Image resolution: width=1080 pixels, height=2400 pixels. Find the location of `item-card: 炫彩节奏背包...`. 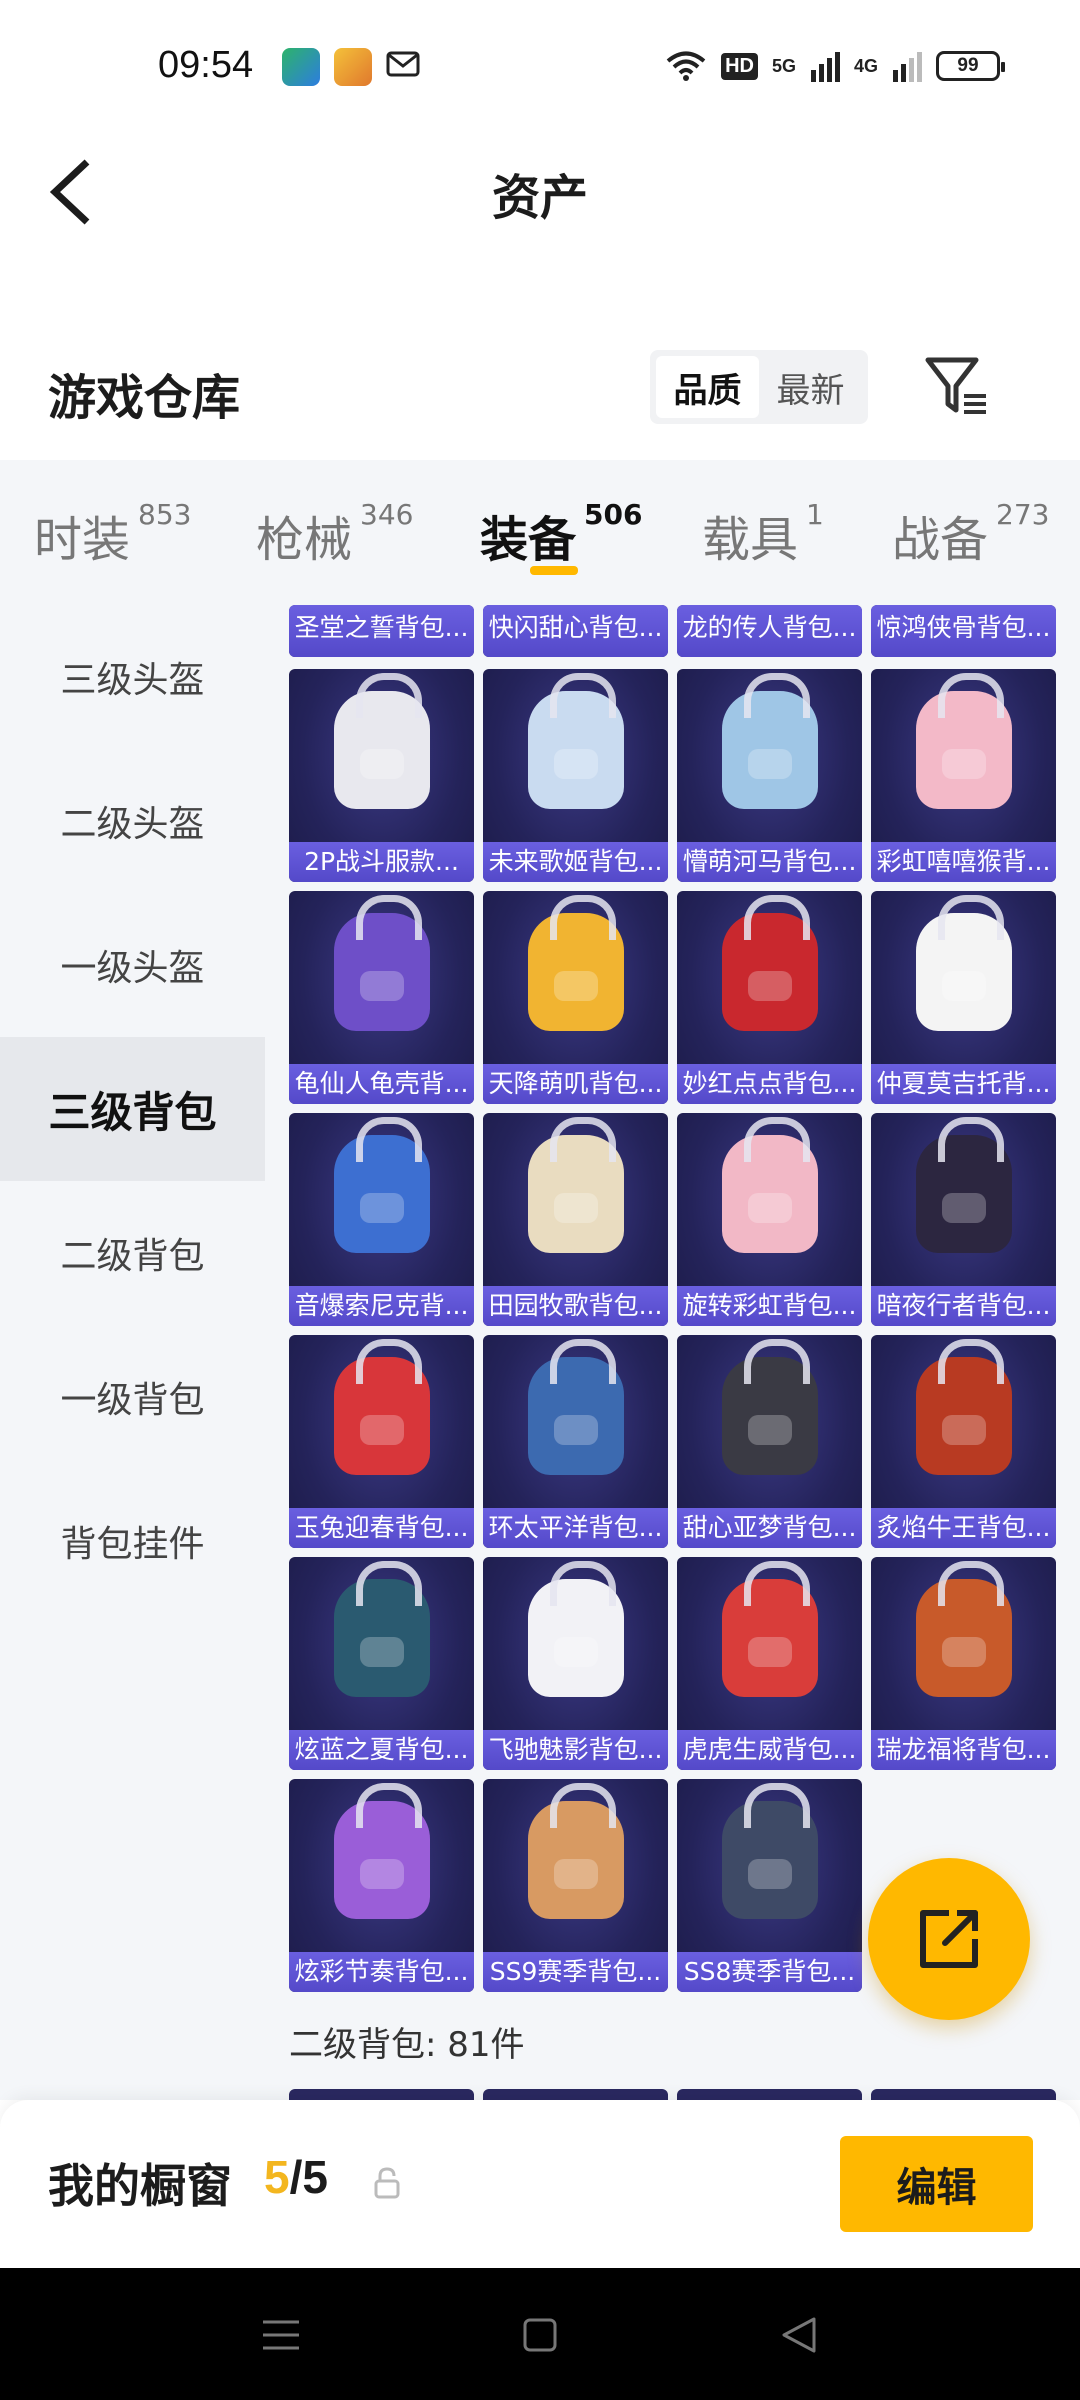

item-card: 炫彩节奏背包... is located at coordinates (381, 1885).